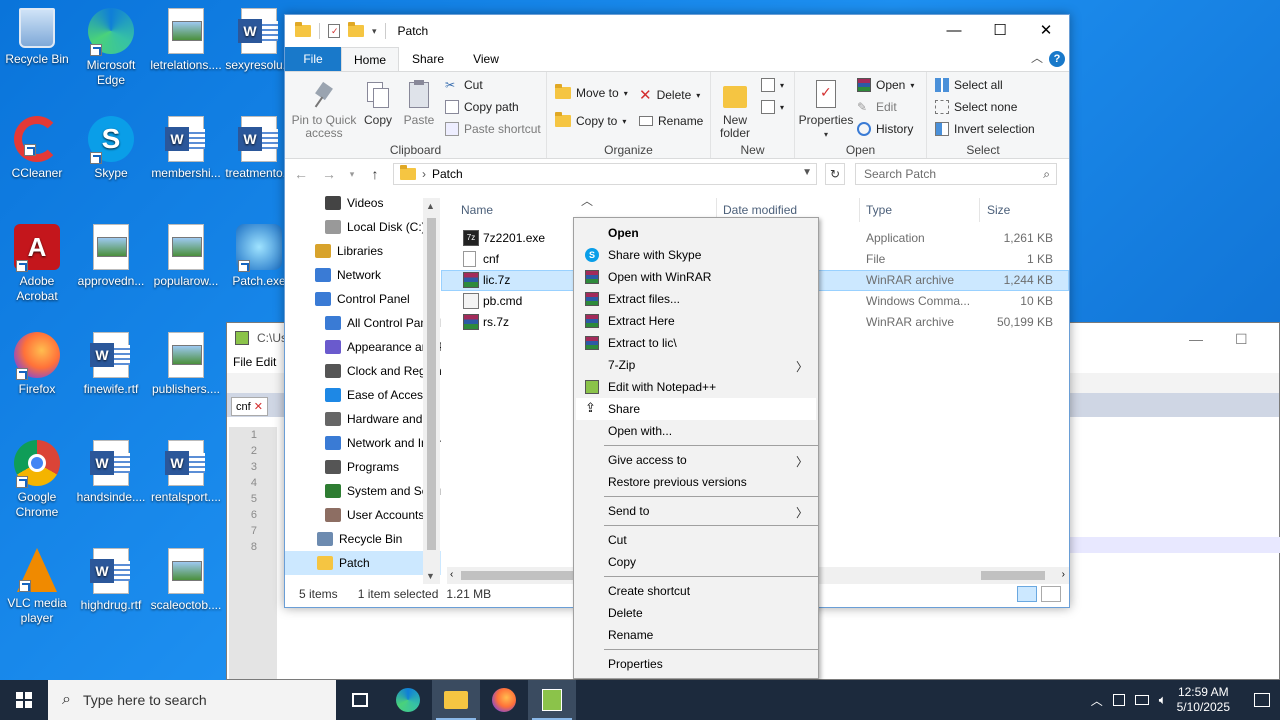  Describe the element at coordinates (552, 700) in the screenshot. I see `taskbar-notepadpp` at that location.